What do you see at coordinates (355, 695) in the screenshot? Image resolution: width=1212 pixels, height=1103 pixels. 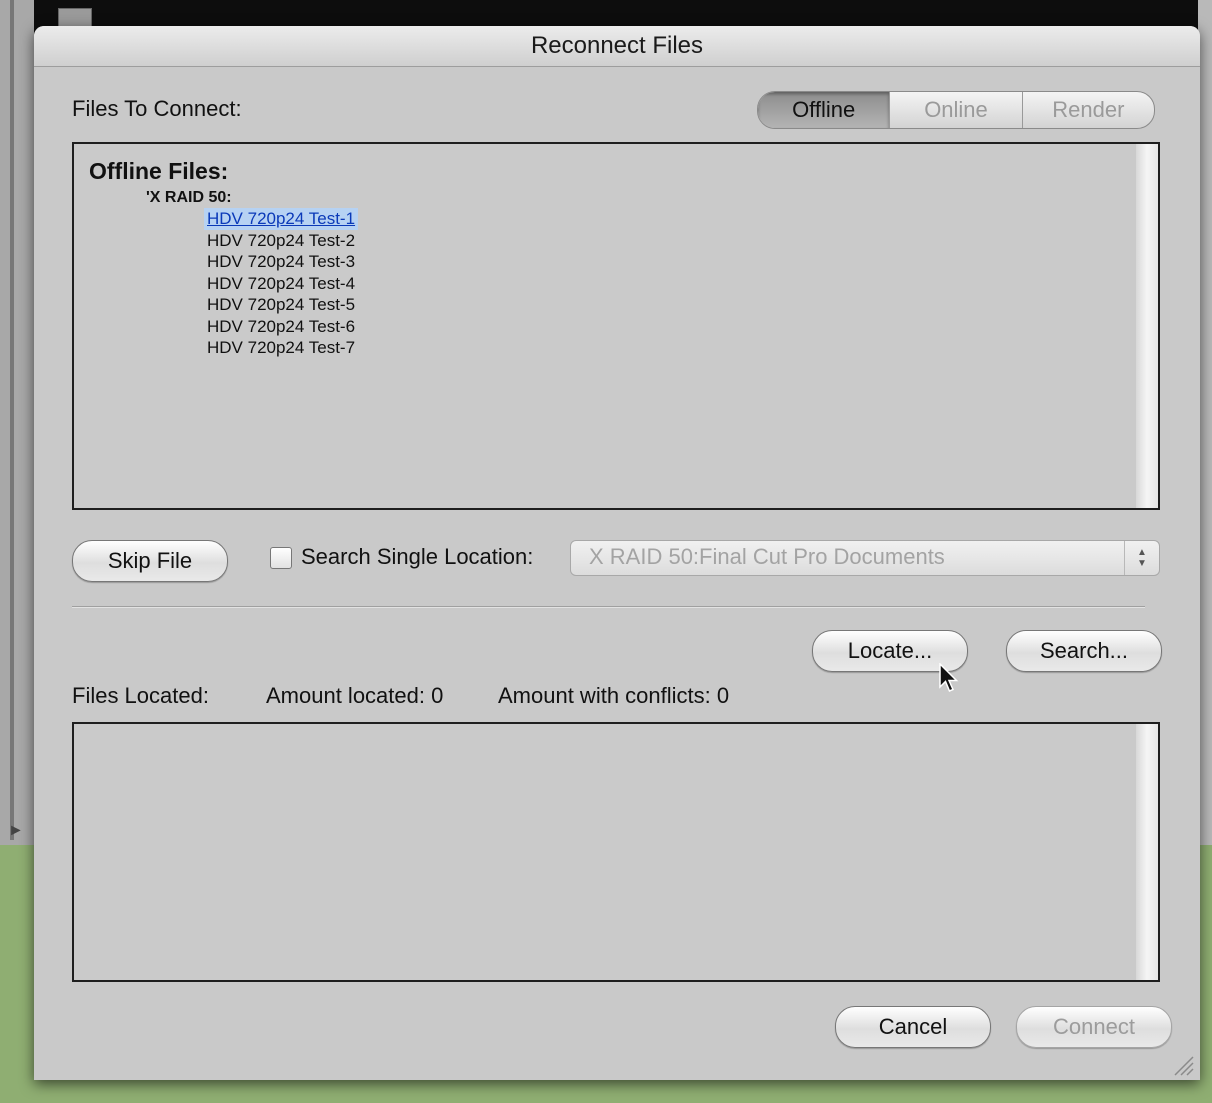 I see `amount-located-text: Amount located: 0` at bounding box center [355, 695].